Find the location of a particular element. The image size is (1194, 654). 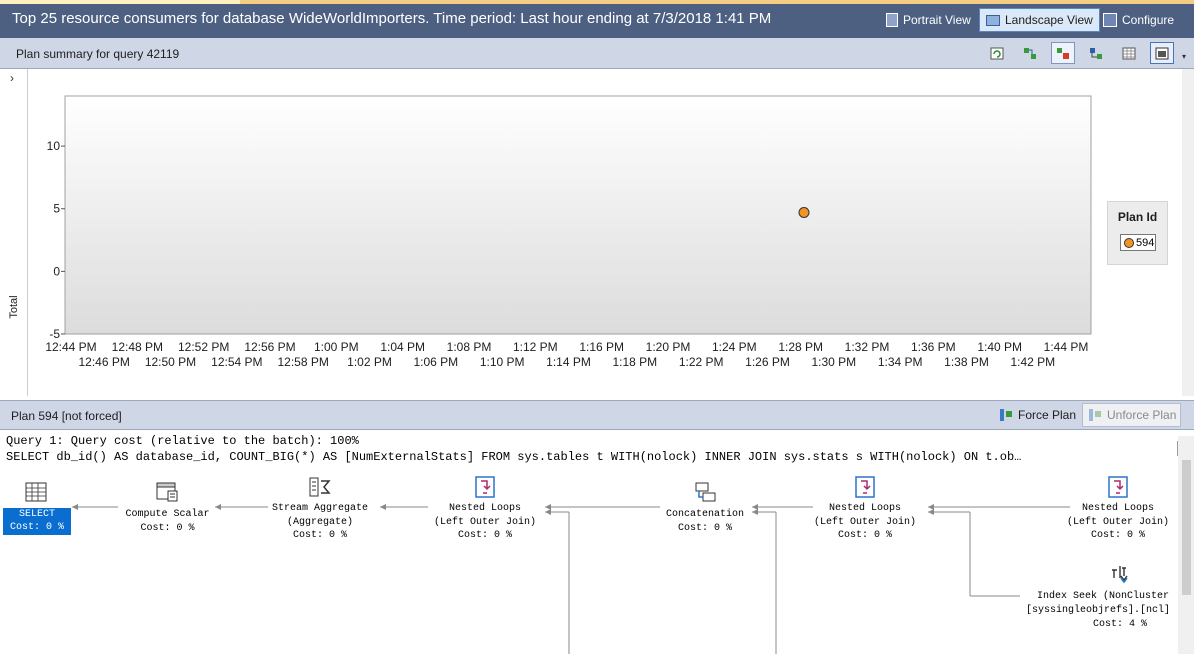

nested-loops-2-label: Nested Loops is located at coordinates (864, 508).